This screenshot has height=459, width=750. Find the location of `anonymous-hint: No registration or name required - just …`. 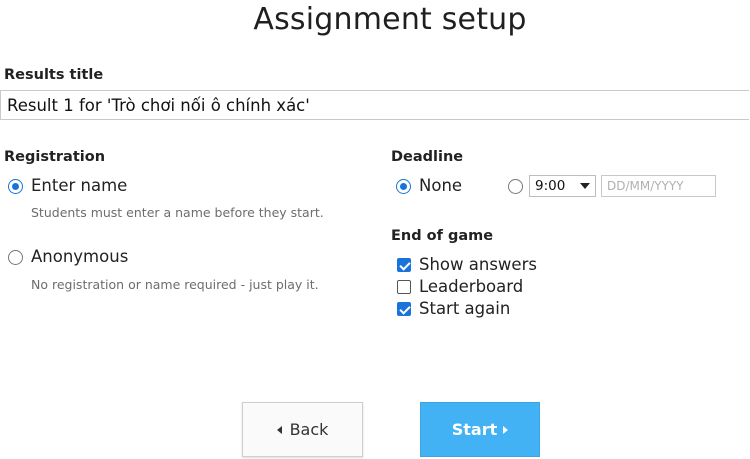

anonymous-hint: No registration or name required - just … is located at coordinates (175, 284).